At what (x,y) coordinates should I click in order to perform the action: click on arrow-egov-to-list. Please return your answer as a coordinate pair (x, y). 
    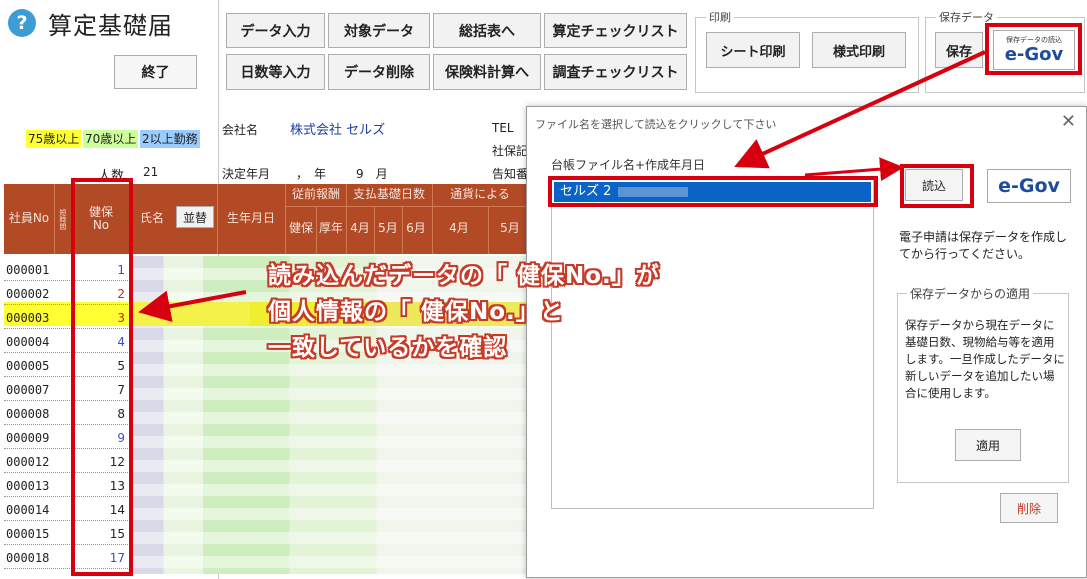
    Looking at the image, I should click on (860, 109).